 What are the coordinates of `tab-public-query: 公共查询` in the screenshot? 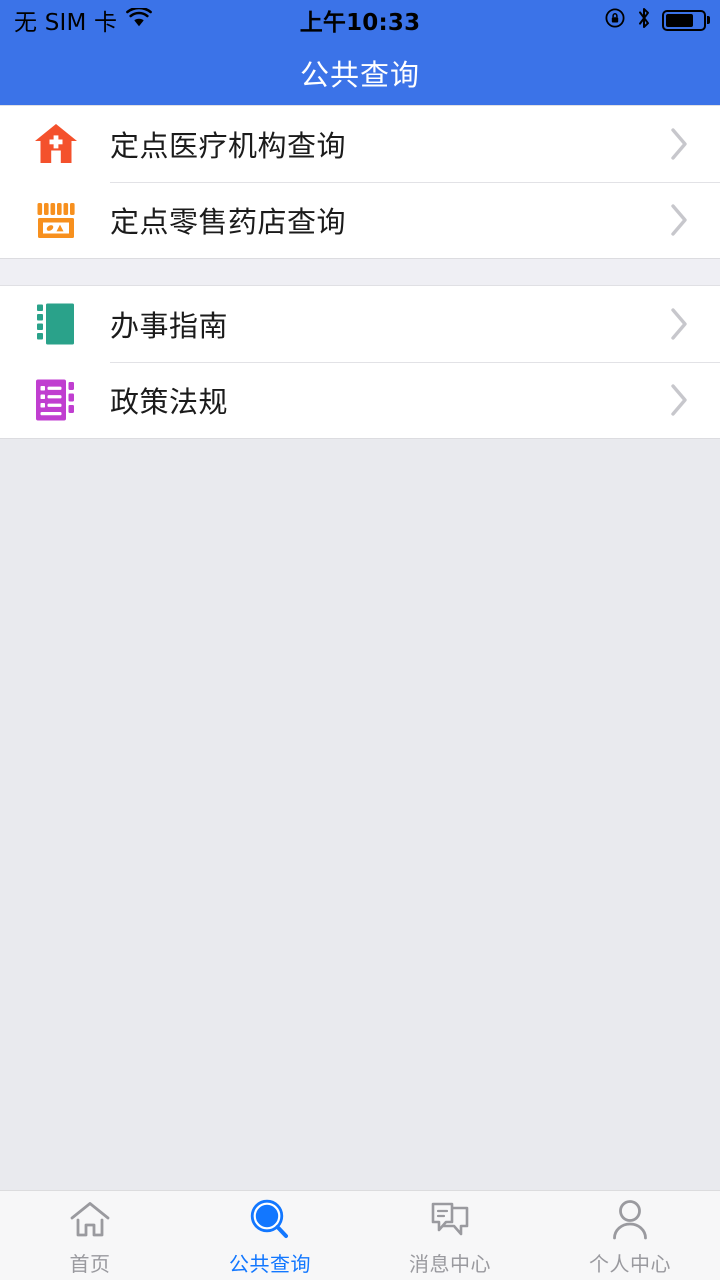 It's located at (270, 1235).